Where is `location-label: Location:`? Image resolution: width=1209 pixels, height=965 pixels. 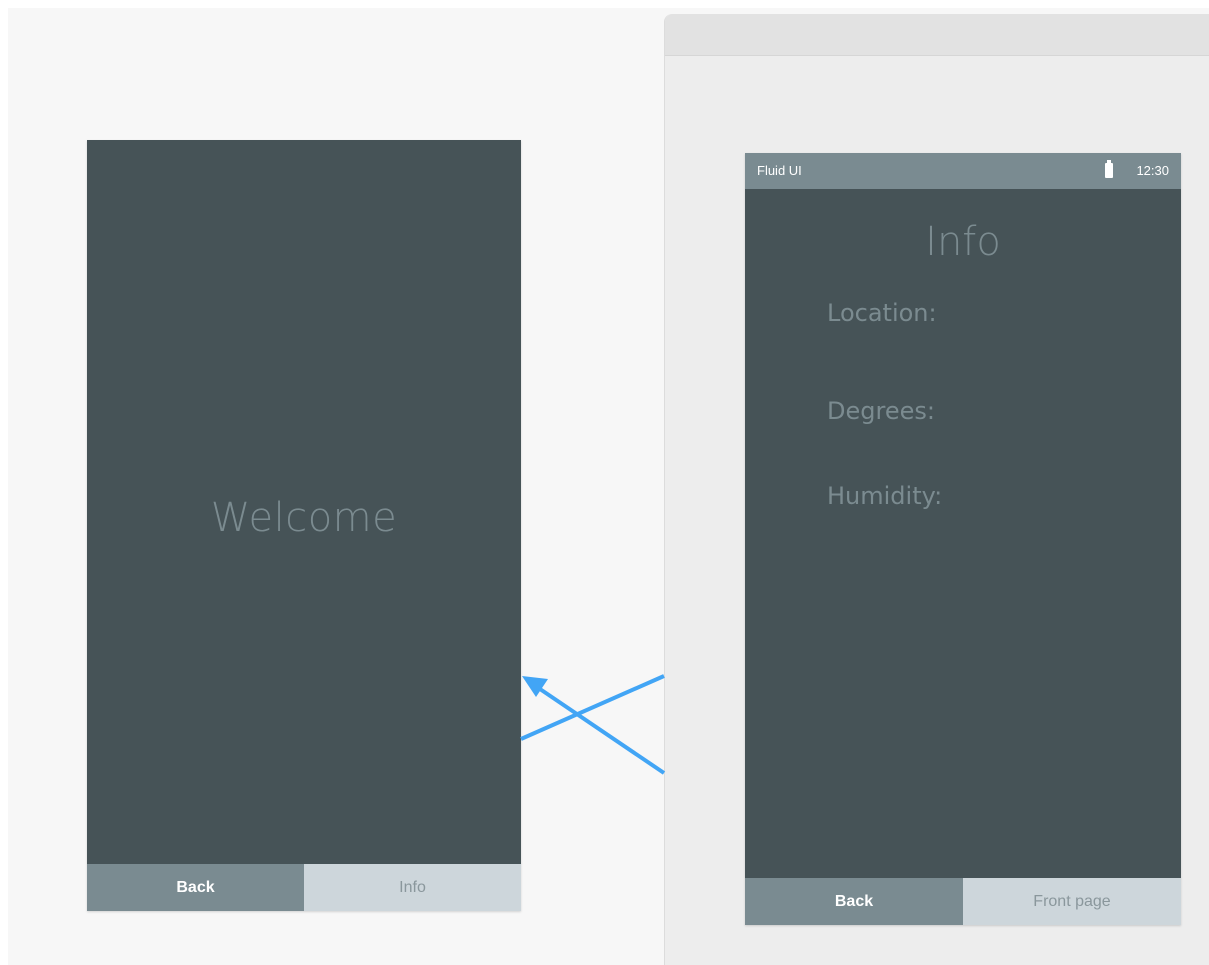 location-label: Location: is located at coordinates (882, 313).